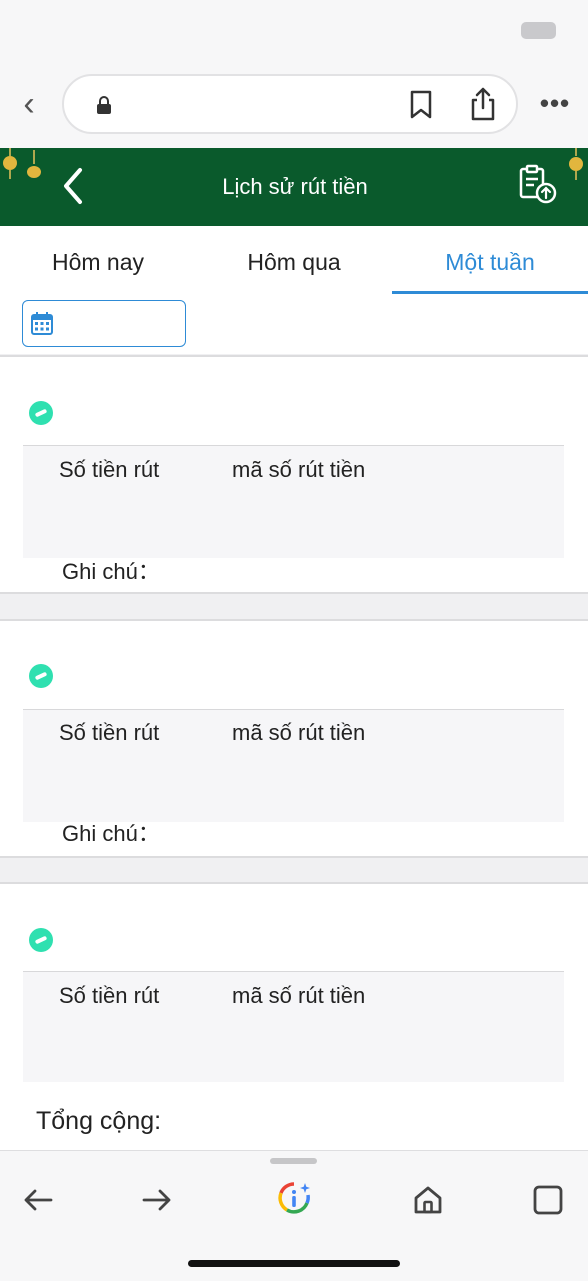  What do you see at coordinates (98, 262) in the screenshot?
I see `tab-today: Hôm nay` at bounding box center [98, 262].